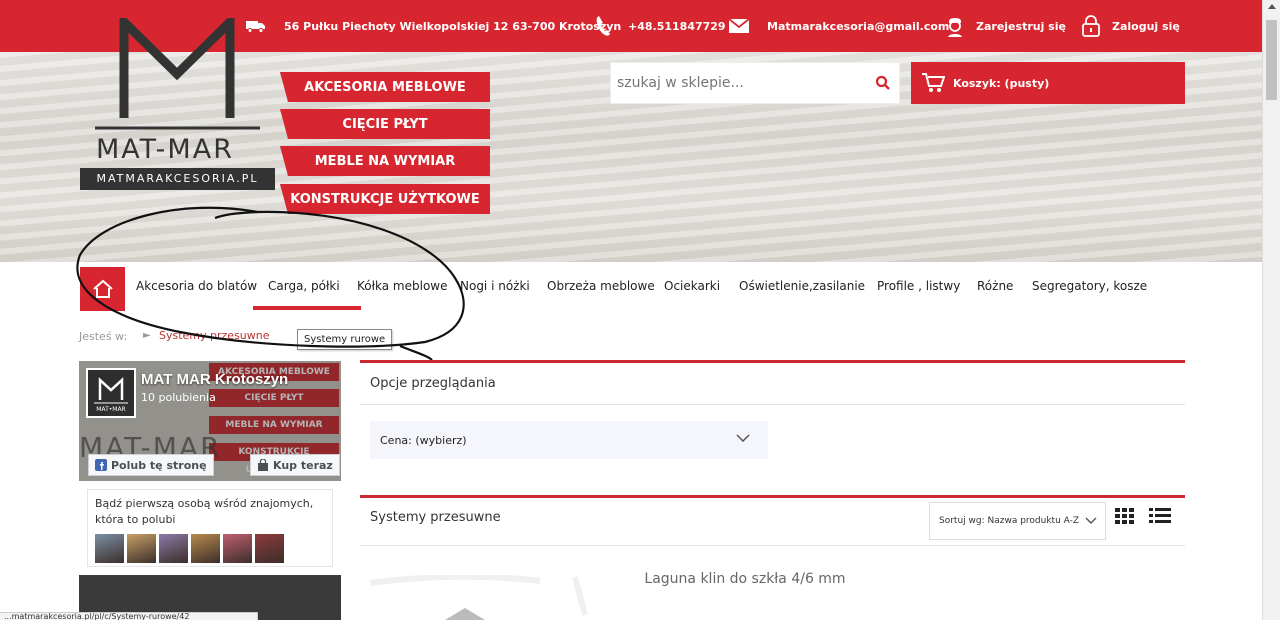 The width and height of the screenshot is (1280, 620). I want to click on register-link: Zarejestruj się, so click(1006, 26).